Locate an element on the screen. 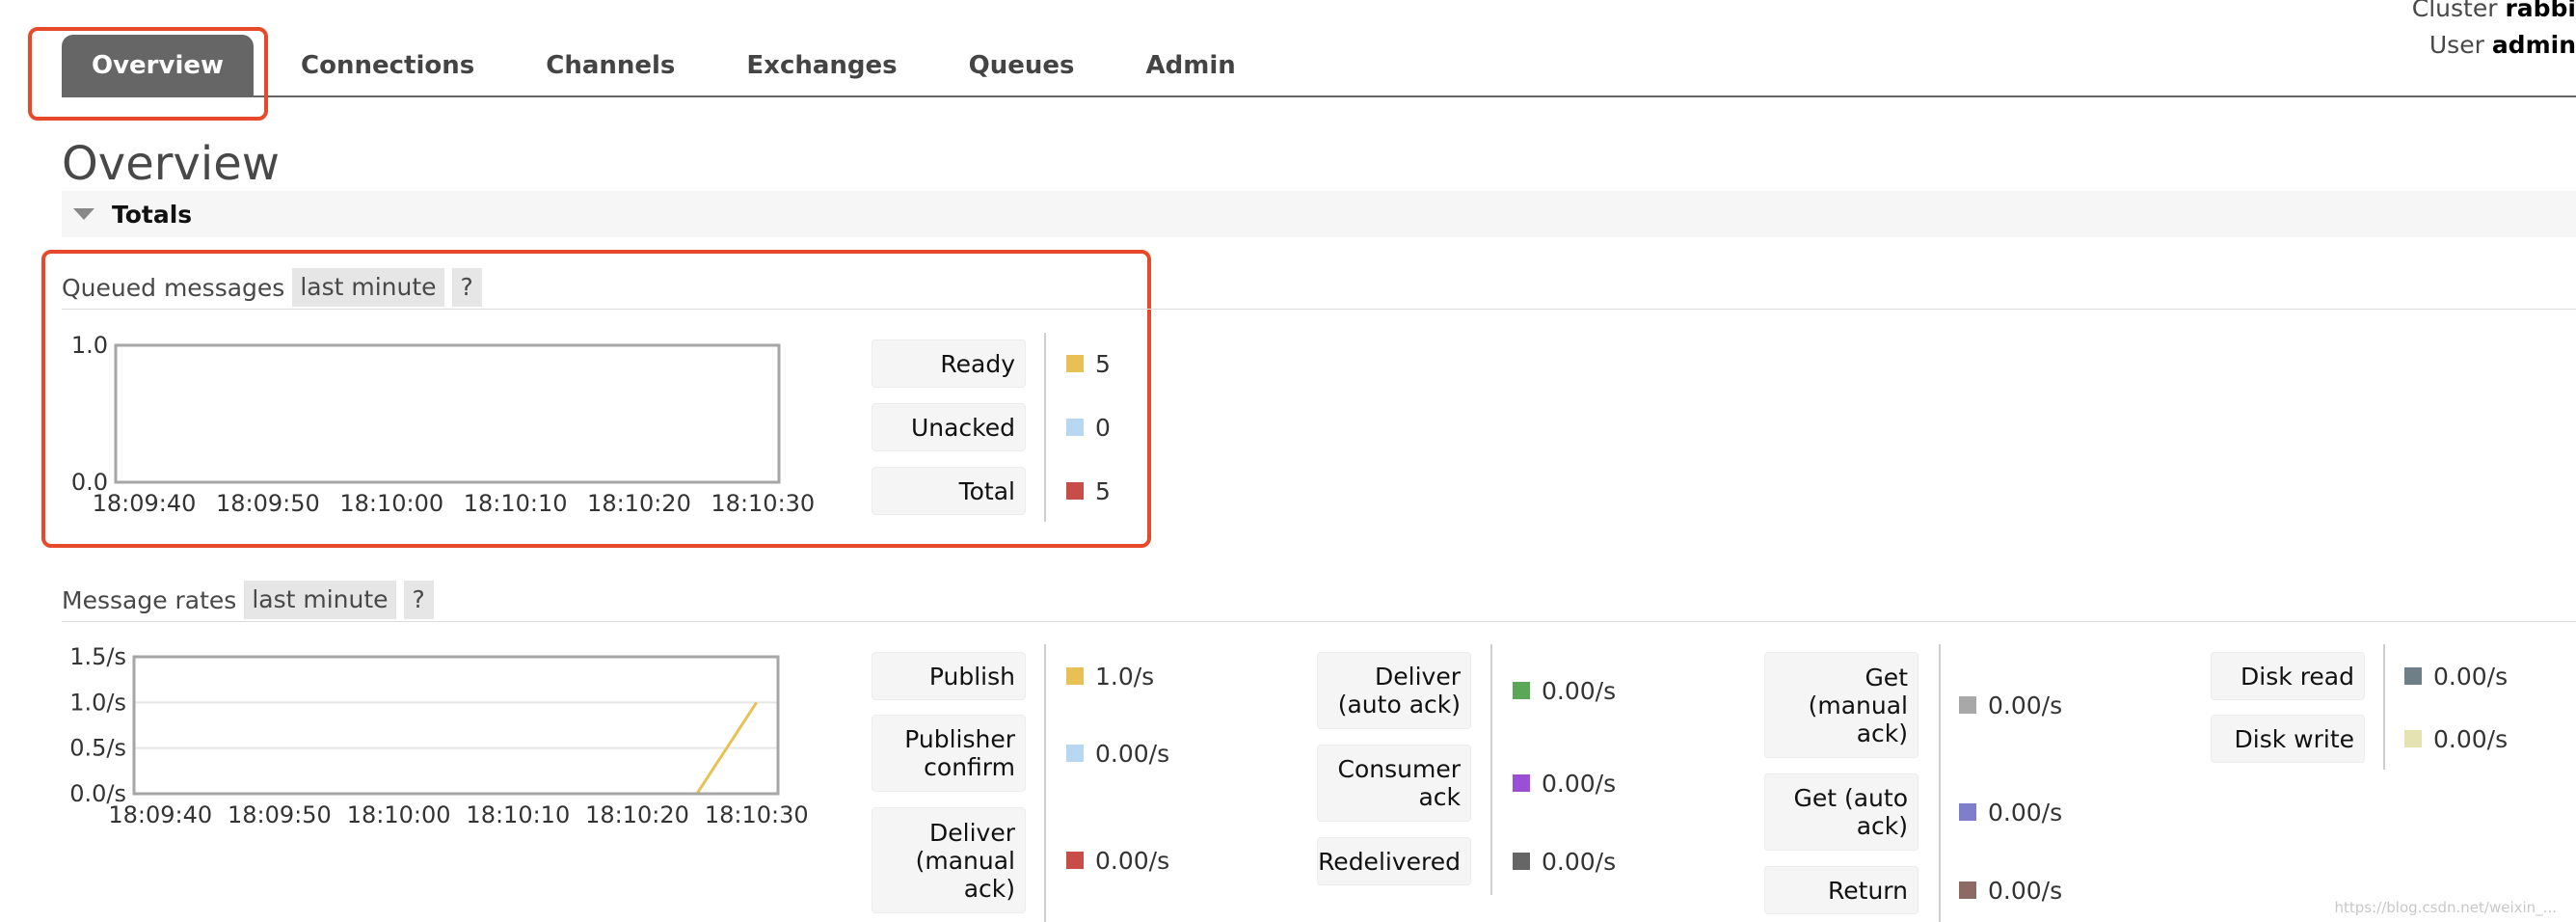  tab-exchanges: Exchanges is located at coordinates (822, 66).